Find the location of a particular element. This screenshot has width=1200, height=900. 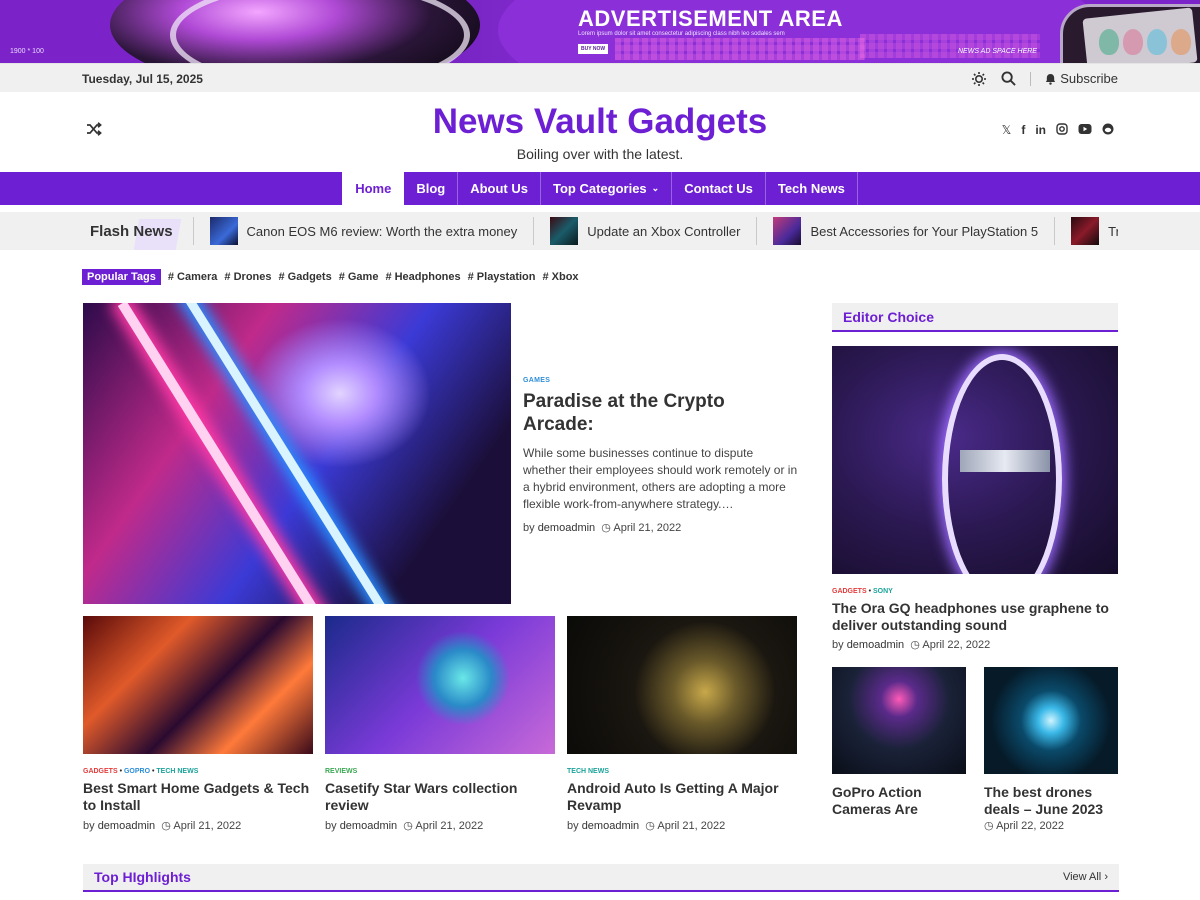

tag-link: # Playstation is located at coordinates (502, 277).